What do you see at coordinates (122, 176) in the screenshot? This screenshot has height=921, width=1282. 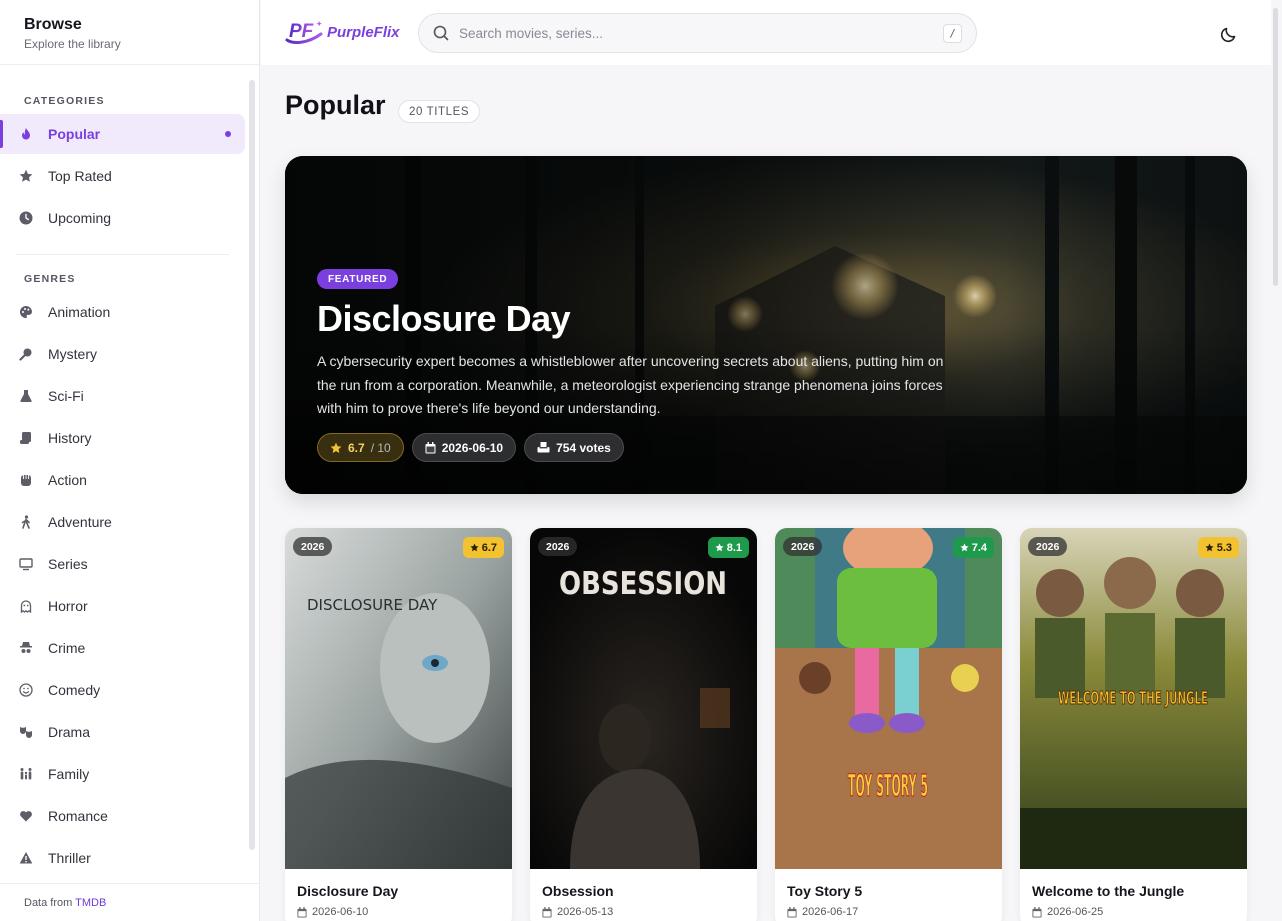 I see `sidebar-item-top-rated: Top Rated` at bounding box center [122, 176].